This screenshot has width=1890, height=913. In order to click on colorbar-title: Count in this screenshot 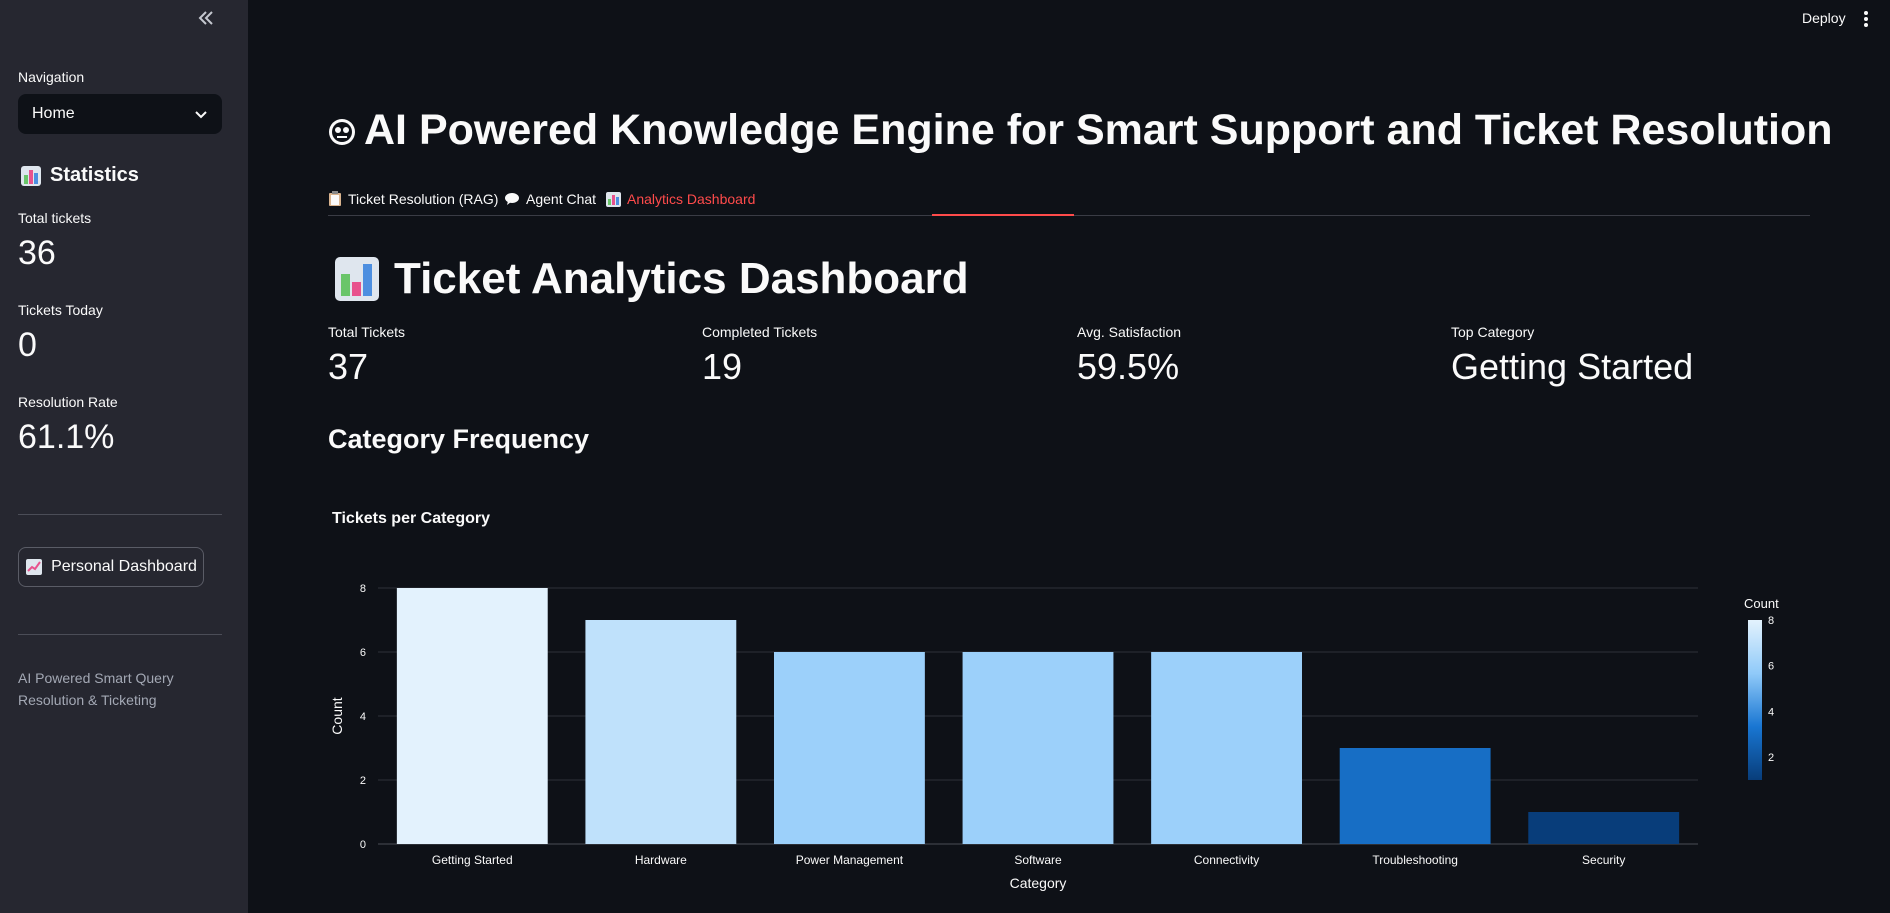, I will do `click(1761, 603)`.